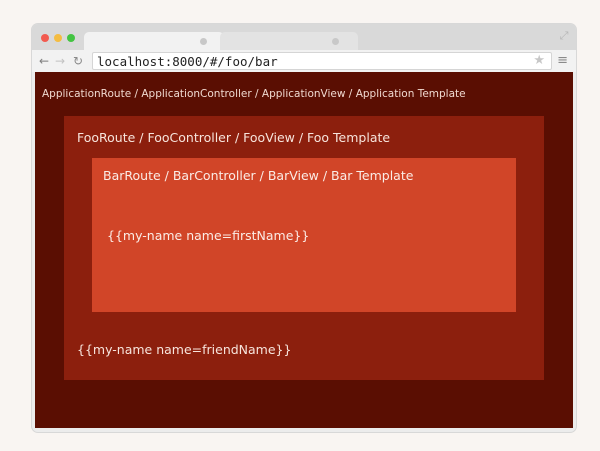 Image resolution: width=600 pixels, height=451 pixels. Describe the element at coordinates (184, 349) in the screenshot. I see `foo-component-code: {{my-name name=friendName}}` at that location.